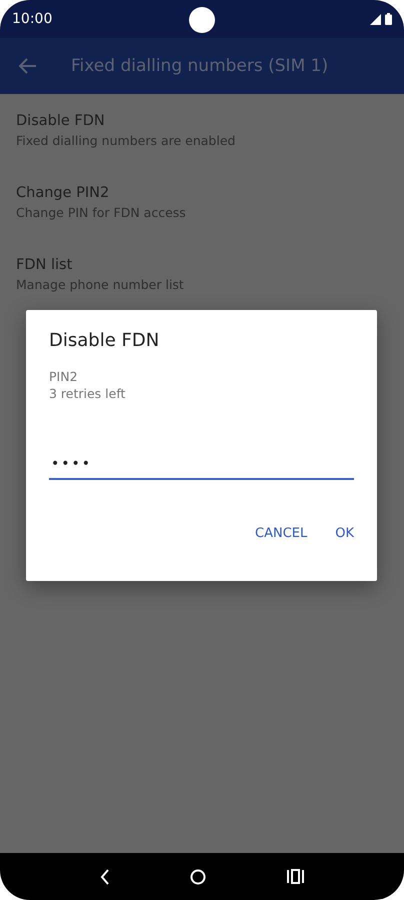 The width and height of the screenshot is (404, 900). What do you see at coordinates (100, 285) in the screenshot?
I see `setting-subtitle: Manage phone number list` at bounding box center [100, 285].